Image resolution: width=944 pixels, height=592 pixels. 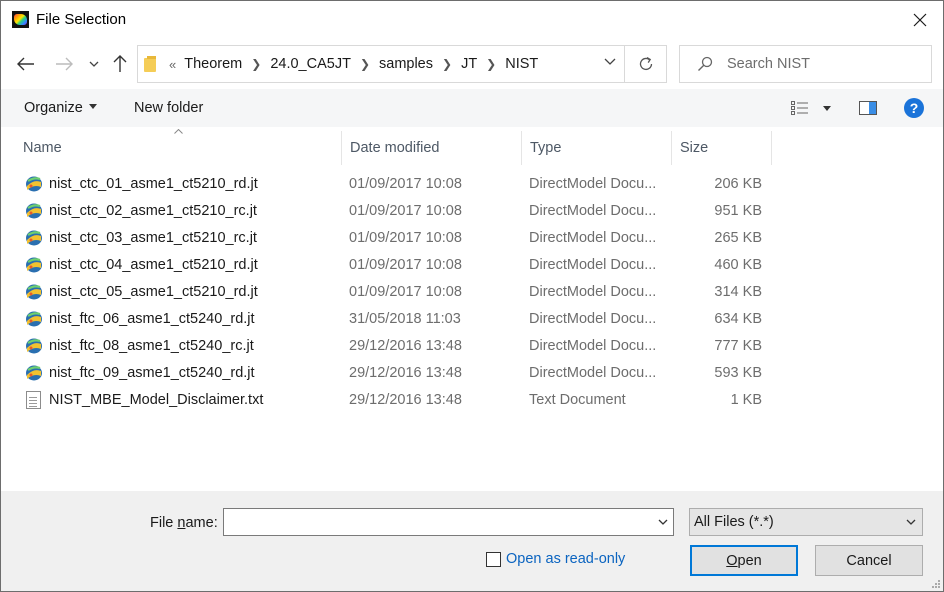 What do you see at coordinates (768, 64) in the screenshot?
I see `search-placeholder: Search NIST` at bounding box center [768, 64].